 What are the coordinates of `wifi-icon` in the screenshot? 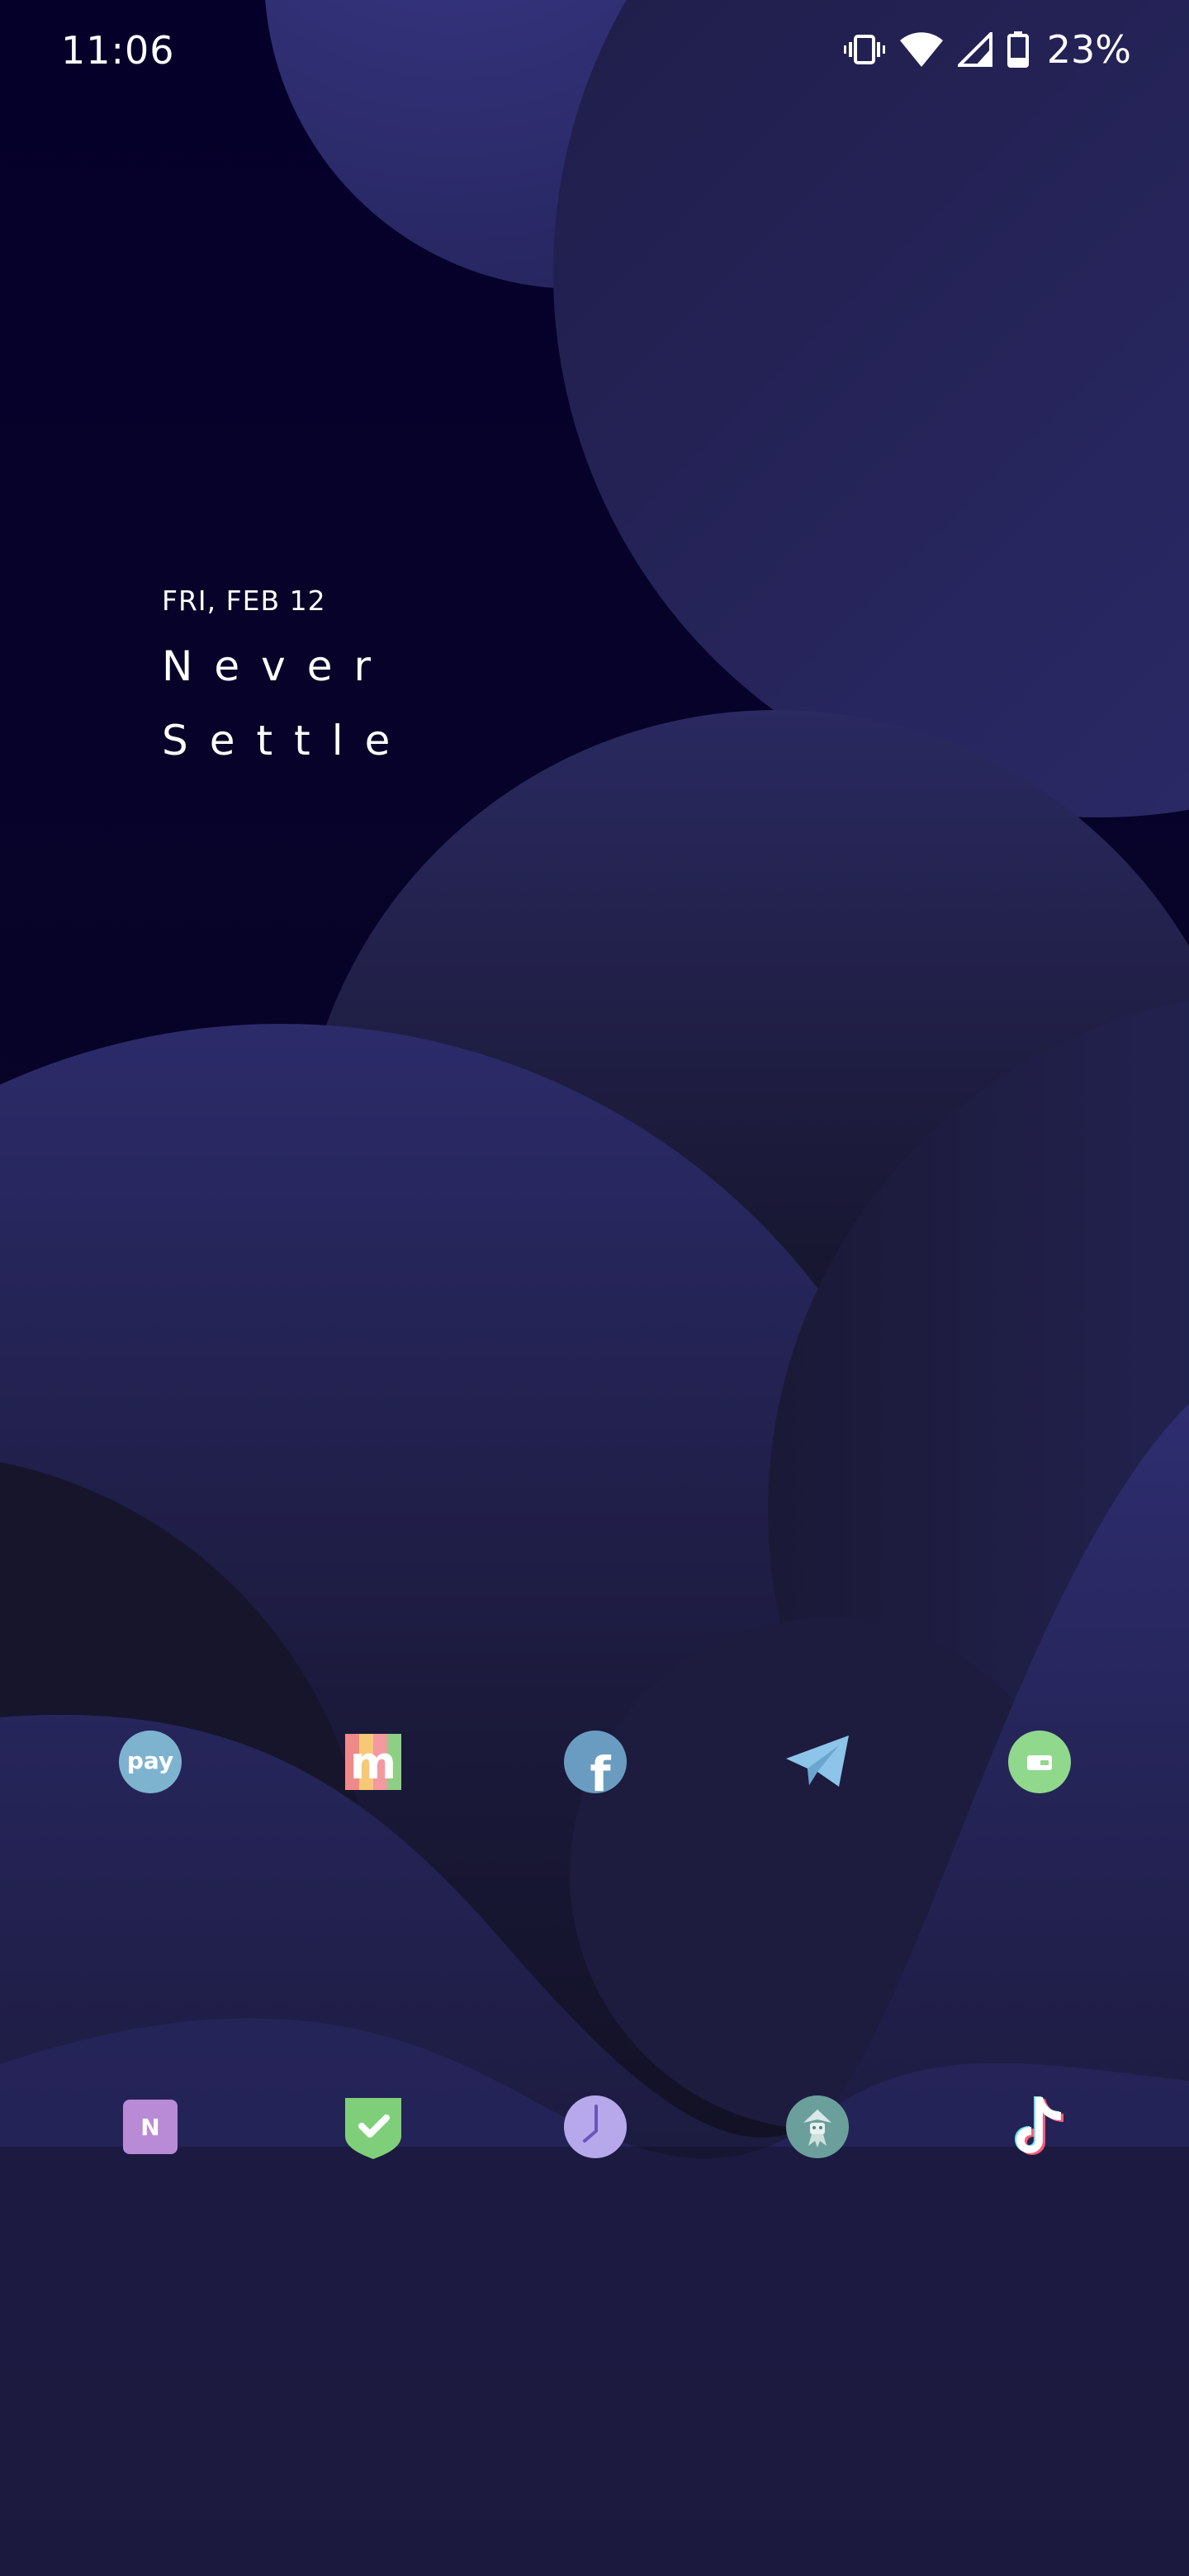 It's located at (921, 49).